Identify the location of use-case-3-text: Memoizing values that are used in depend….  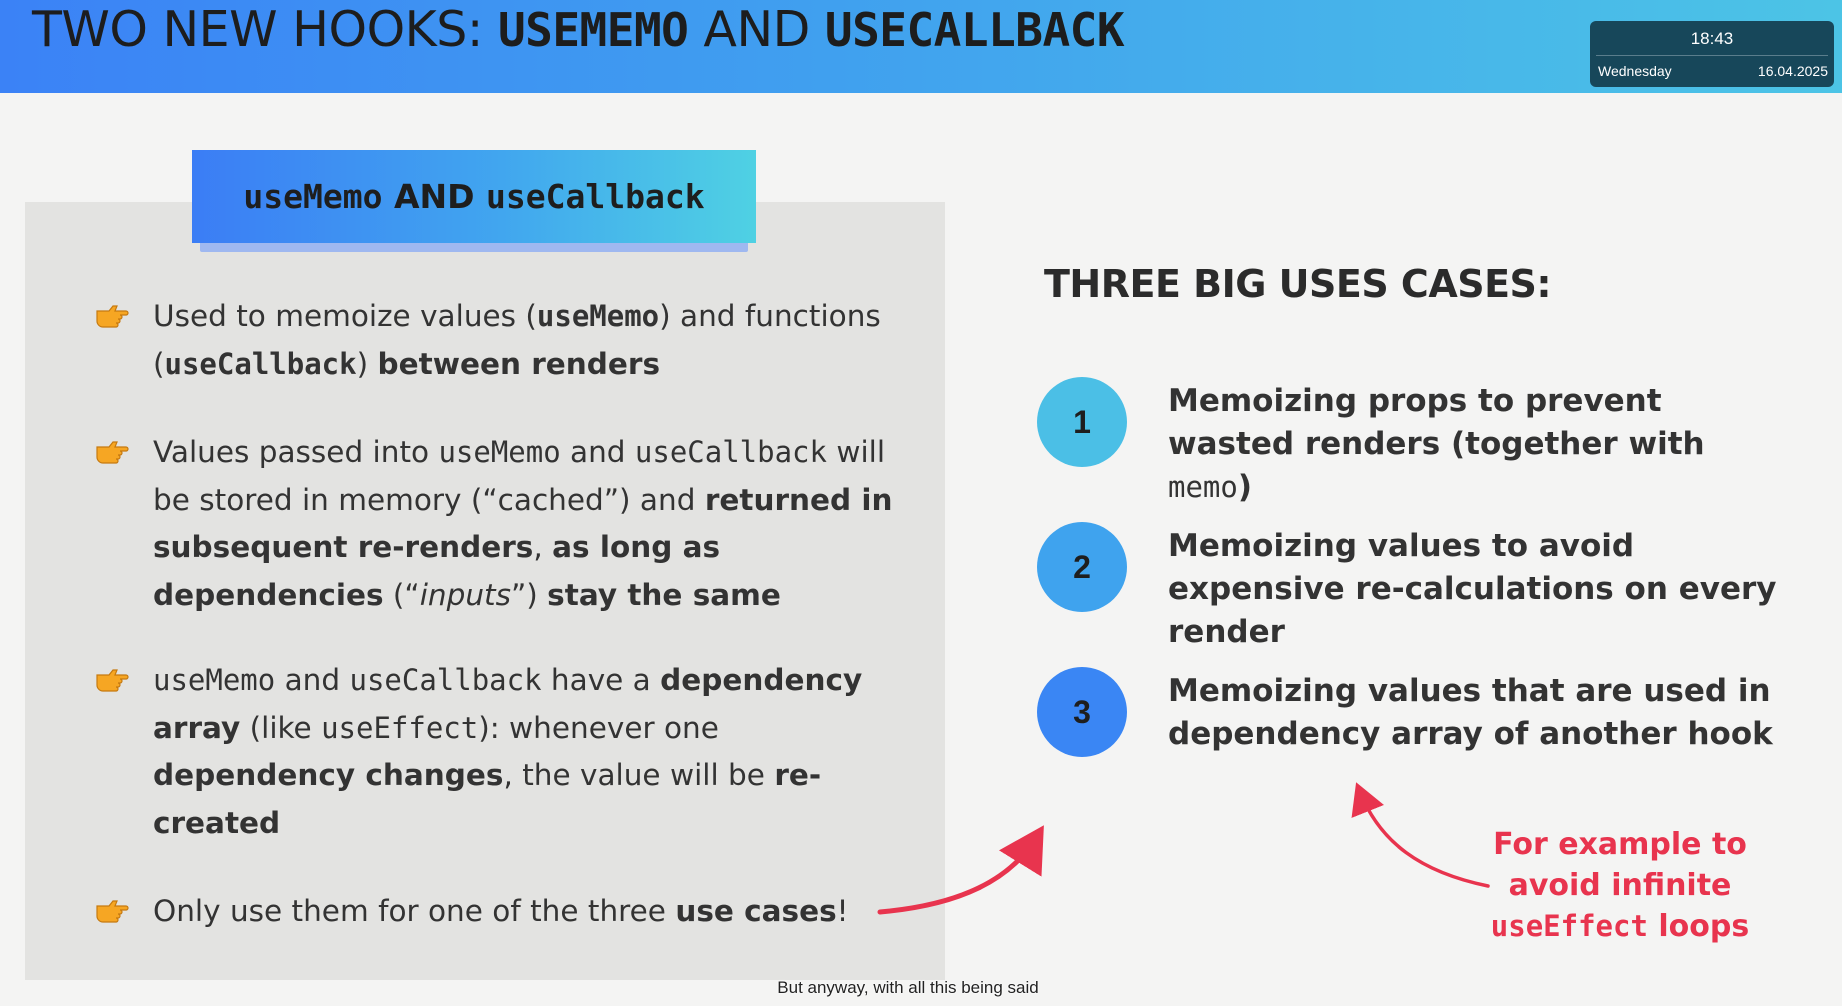
(1470, 712).